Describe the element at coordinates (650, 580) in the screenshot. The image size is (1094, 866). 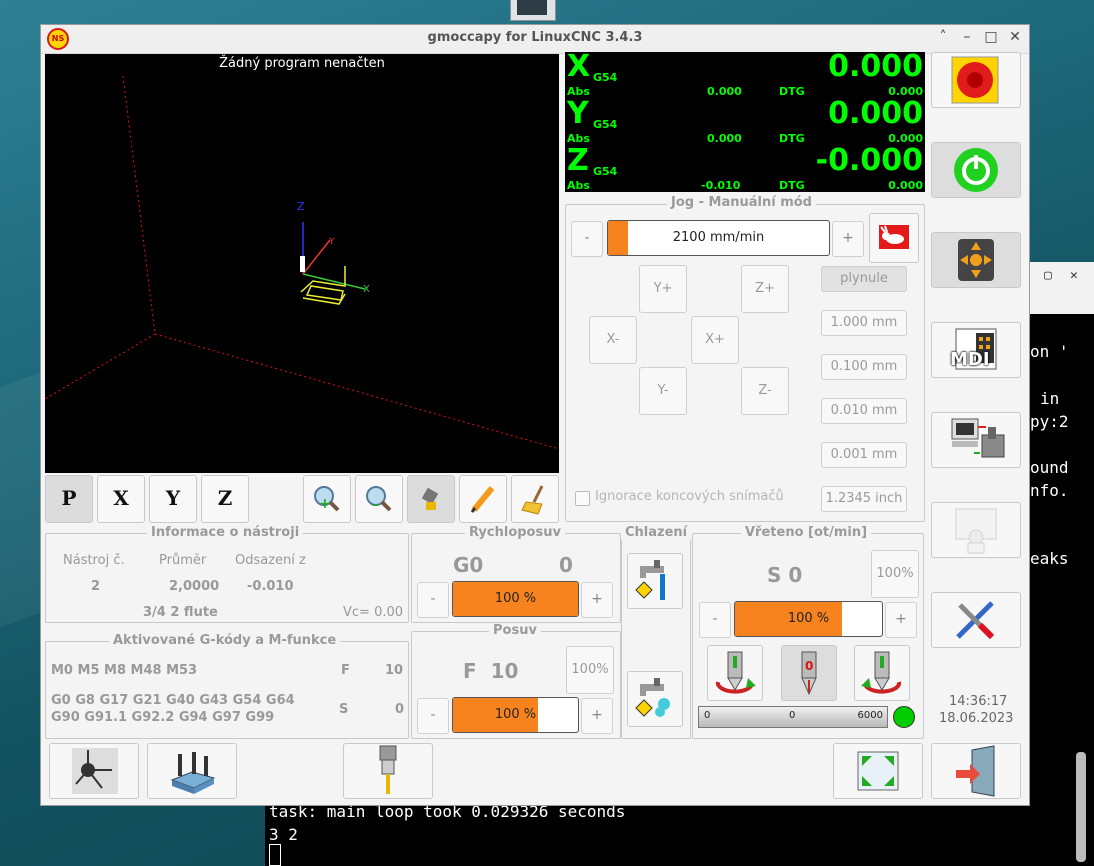
I see `flood-coolant-icon` at that location.